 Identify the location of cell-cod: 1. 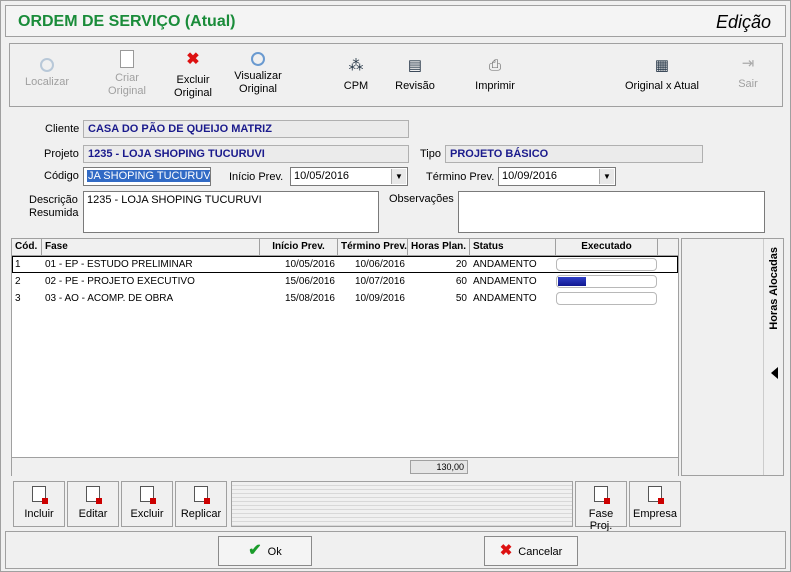
(18, 264).